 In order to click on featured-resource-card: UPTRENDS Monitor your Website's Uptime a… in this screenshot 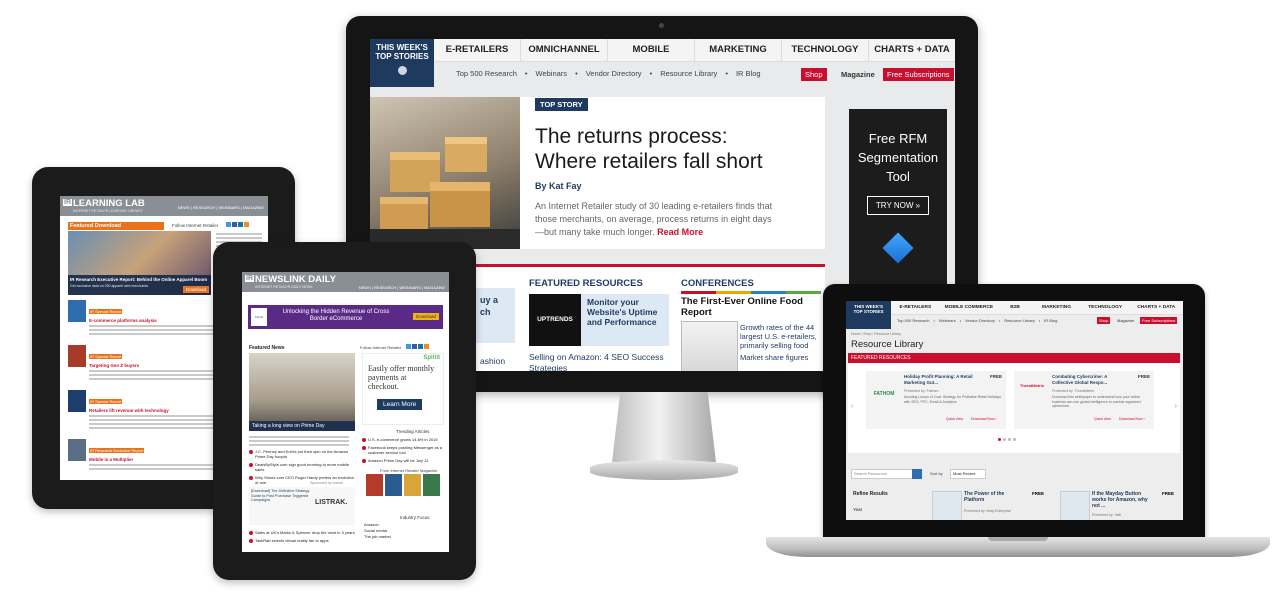, I will do `click(599, 320)`.